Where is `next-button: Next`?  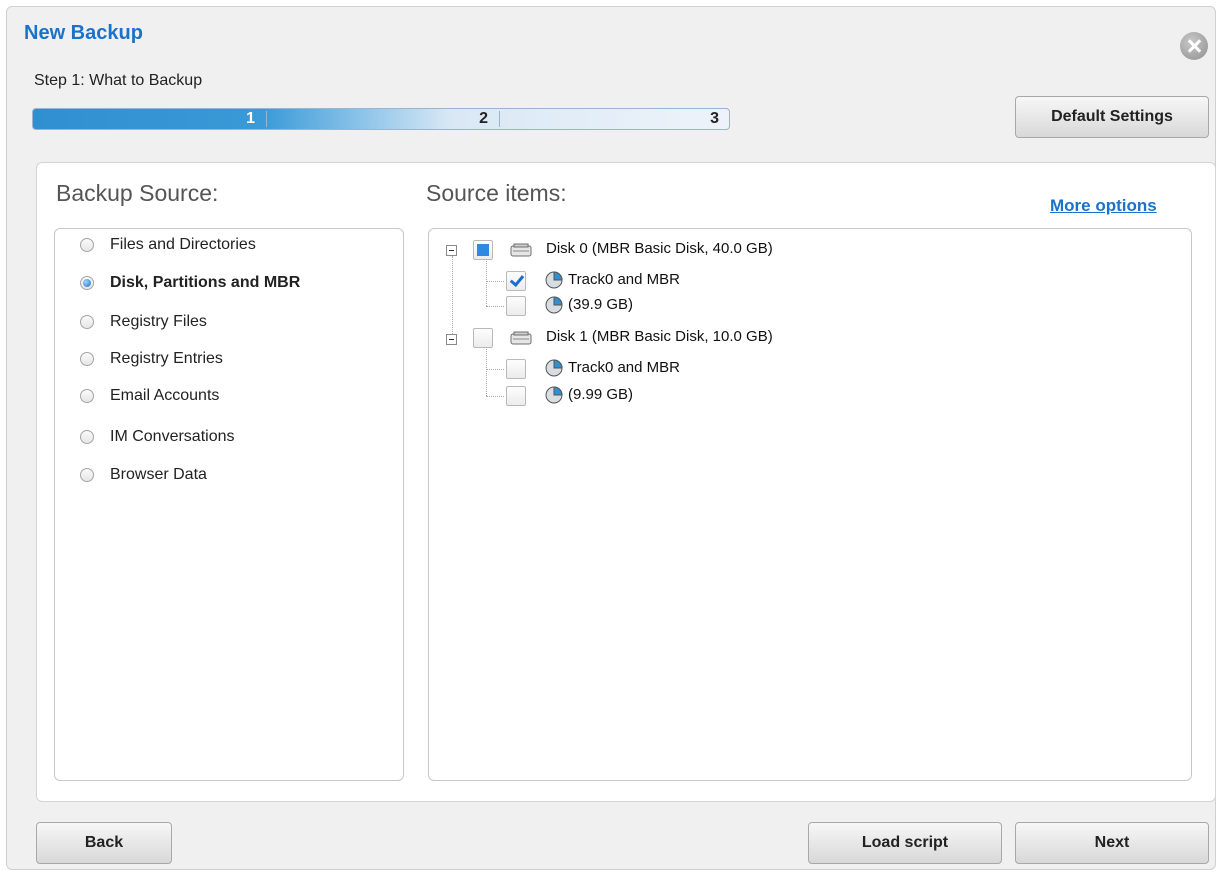
next-button: Next is located at coordinates (1112, 843).